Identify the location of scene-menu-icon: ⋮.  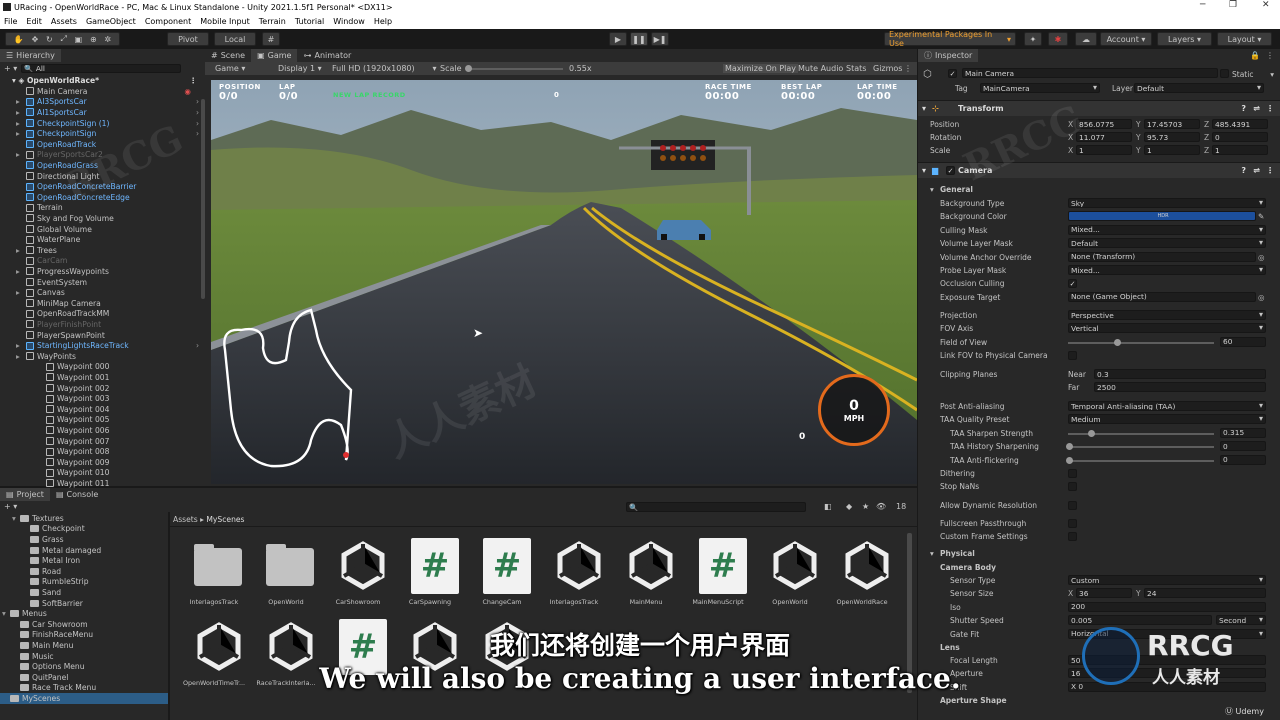
(193, 80).